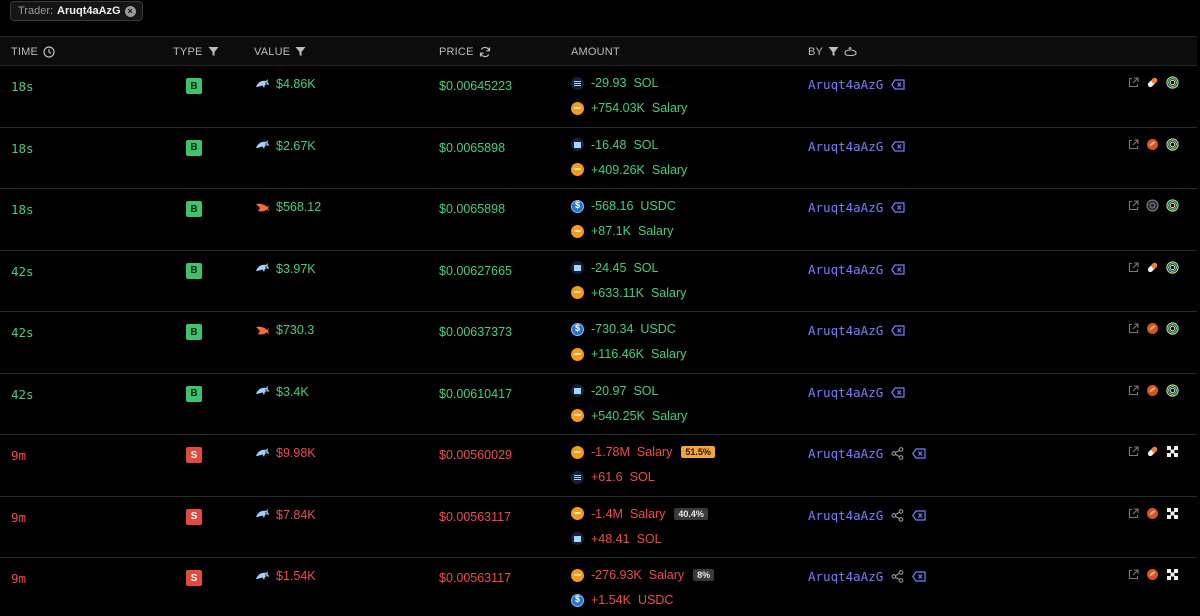 Image resolution: width=1200 pixels, height=616 pixels. Describe the element at coordinates (465, 51) in the screenshot. I see `column-header-price: PRICE` at that location.